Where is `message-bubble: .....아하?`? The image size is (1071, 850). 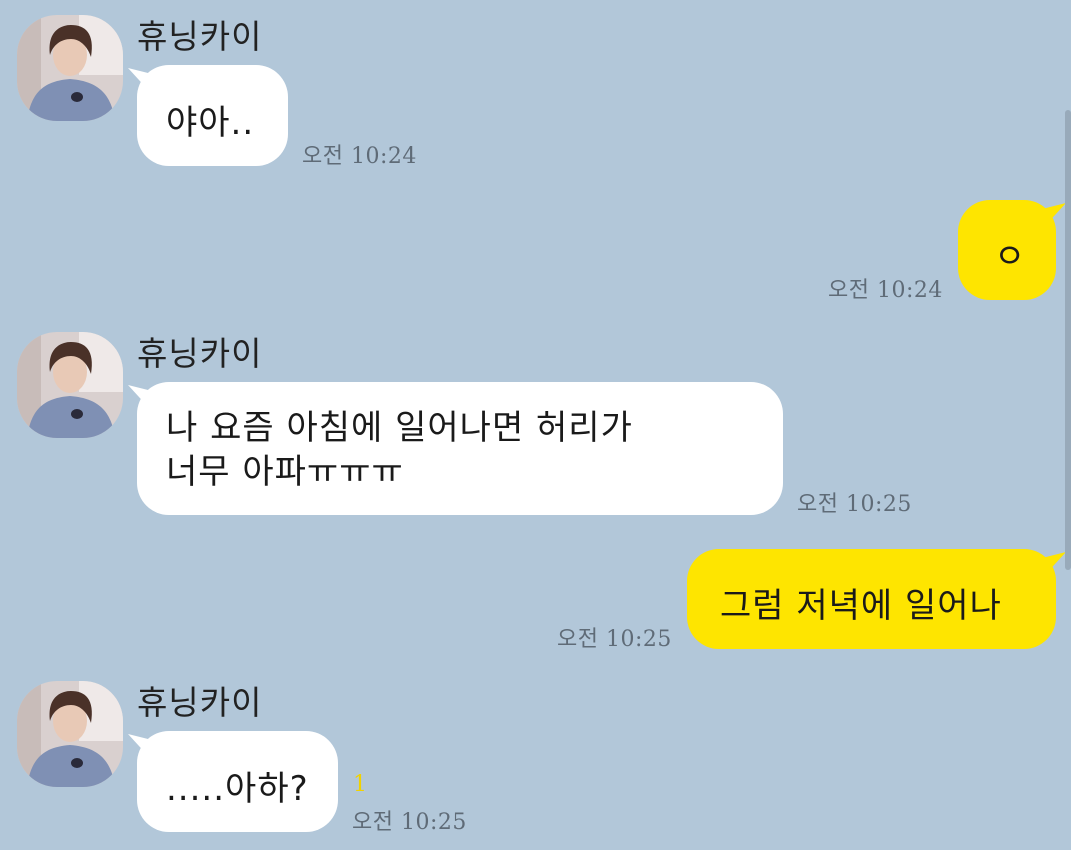 message-bubble: .....아하? is located at coordinates (237, 781).